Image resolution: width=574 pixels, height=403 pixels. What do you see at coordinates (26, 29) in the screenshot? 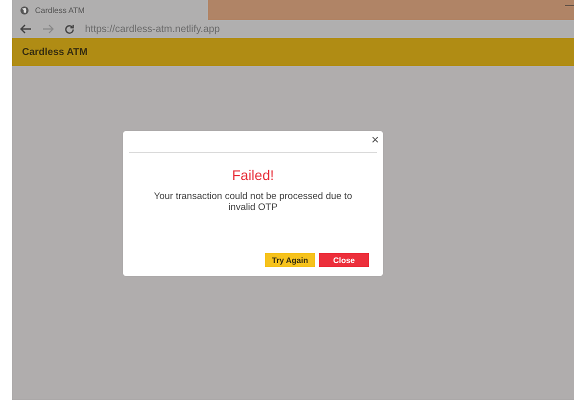
I see `back-icon` at bounding box center [26, 29].